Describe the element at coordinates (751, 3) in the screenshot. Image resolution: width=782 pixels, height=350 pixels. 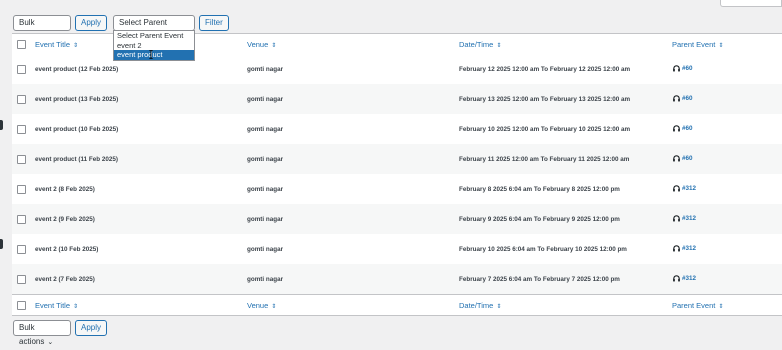
I see `search-box-edge` at that location.